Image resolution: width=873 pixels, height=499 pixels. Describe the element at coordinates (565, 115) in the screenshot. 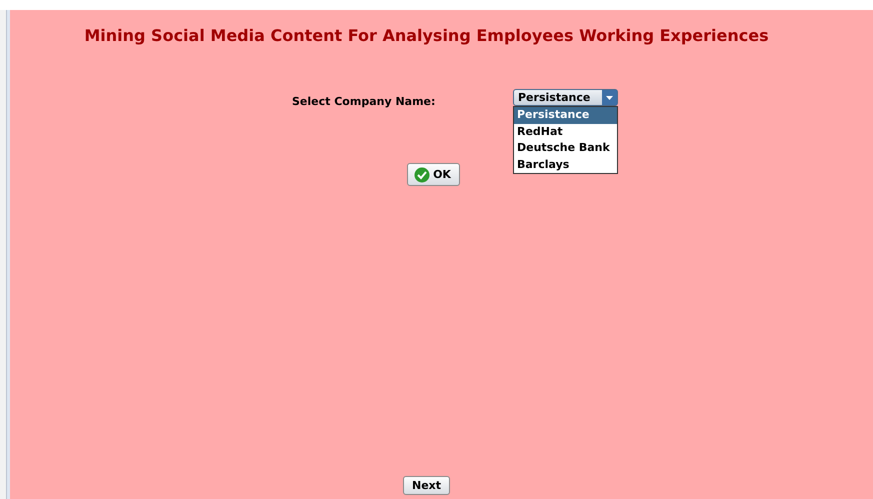

I see `dropdown-option: Persistance` at that location.